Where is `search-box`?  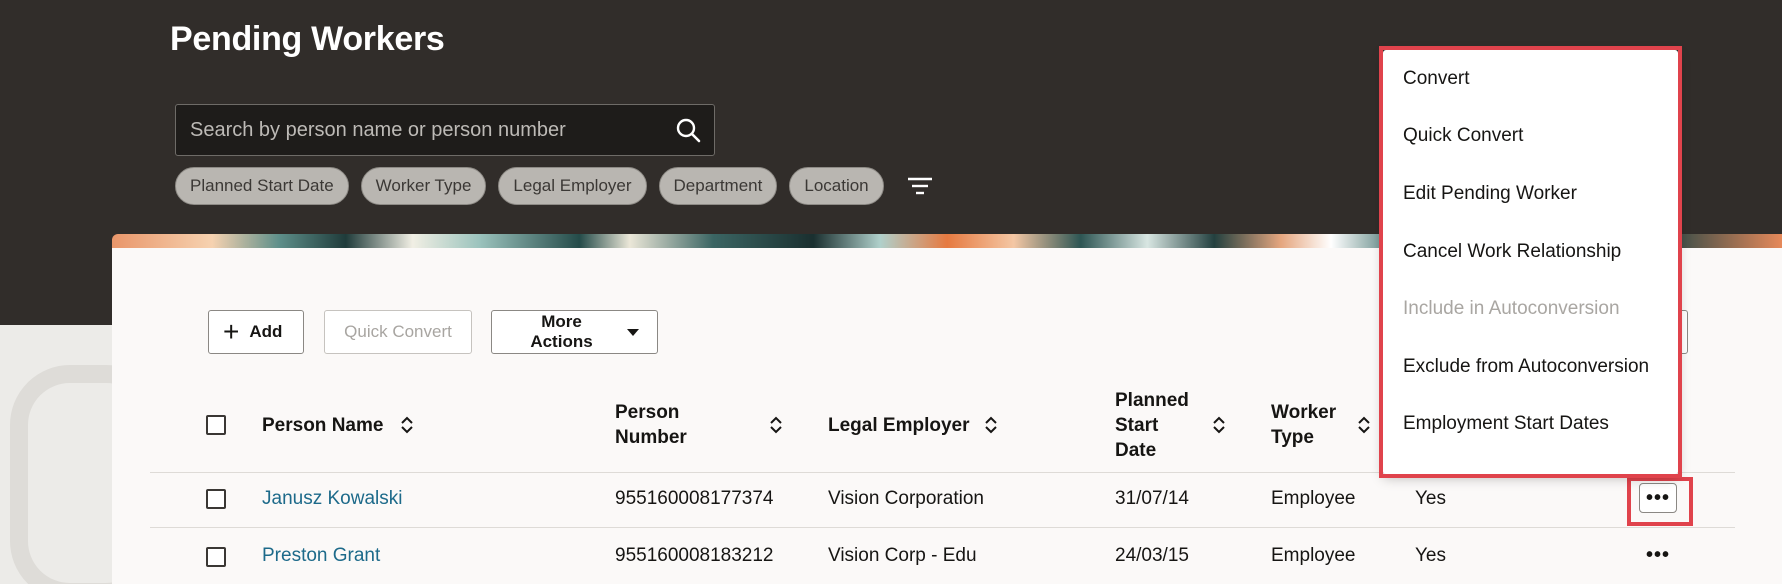
search-box is located at coordinates (445, 130).